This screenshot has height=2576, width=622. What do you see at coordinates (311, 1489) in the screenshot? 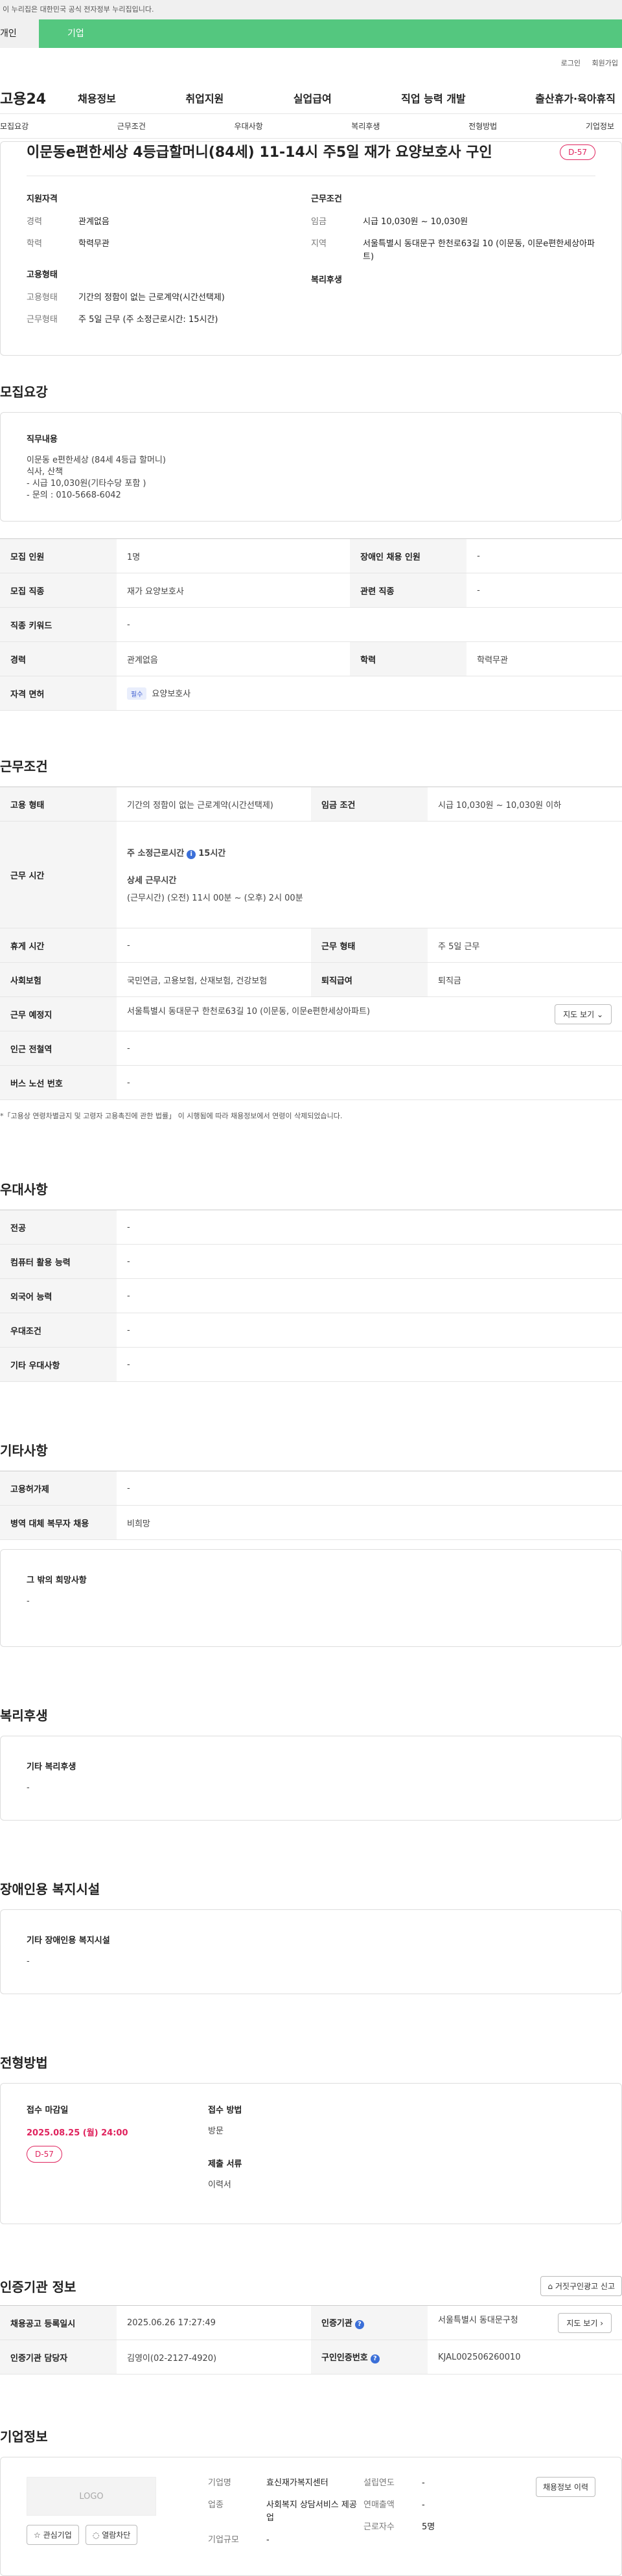
I see `table-row: 고용허가제 -` at bounding box center [311, 1489].